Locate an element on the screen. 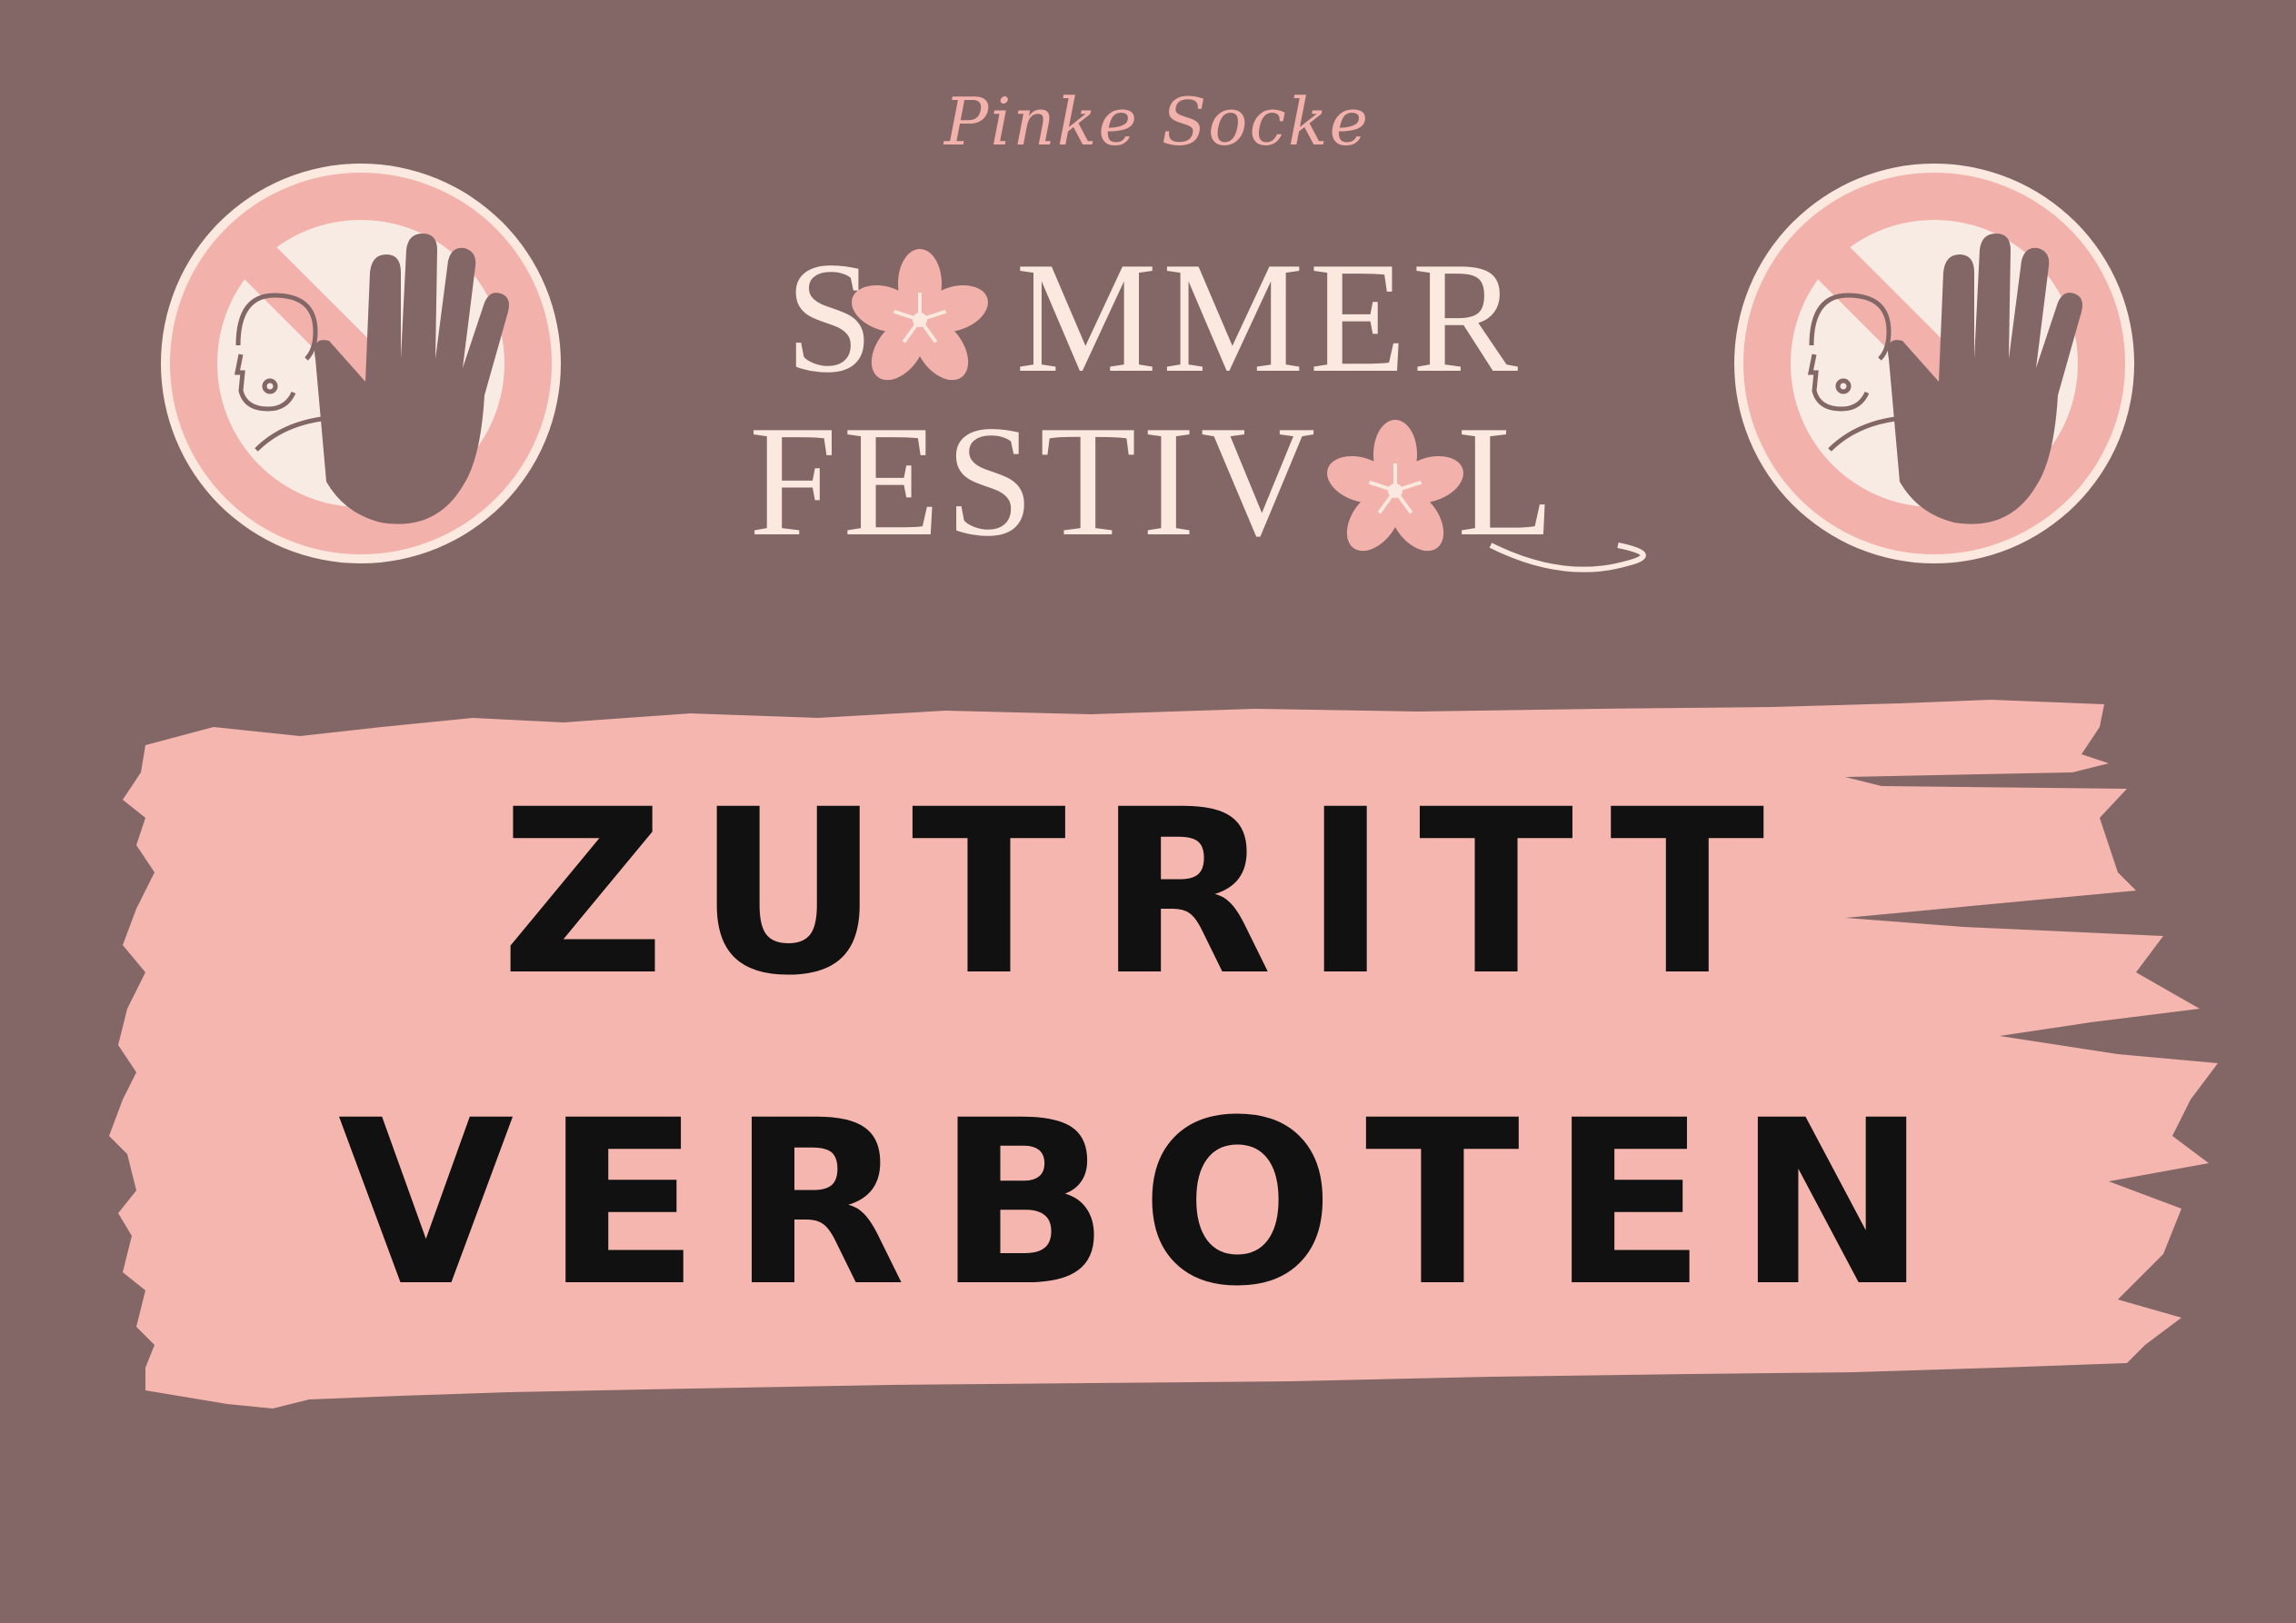 This screenshot has width=2296, height=1623. brand-title: Pinke Socke is located at coordinates (1157, 122).